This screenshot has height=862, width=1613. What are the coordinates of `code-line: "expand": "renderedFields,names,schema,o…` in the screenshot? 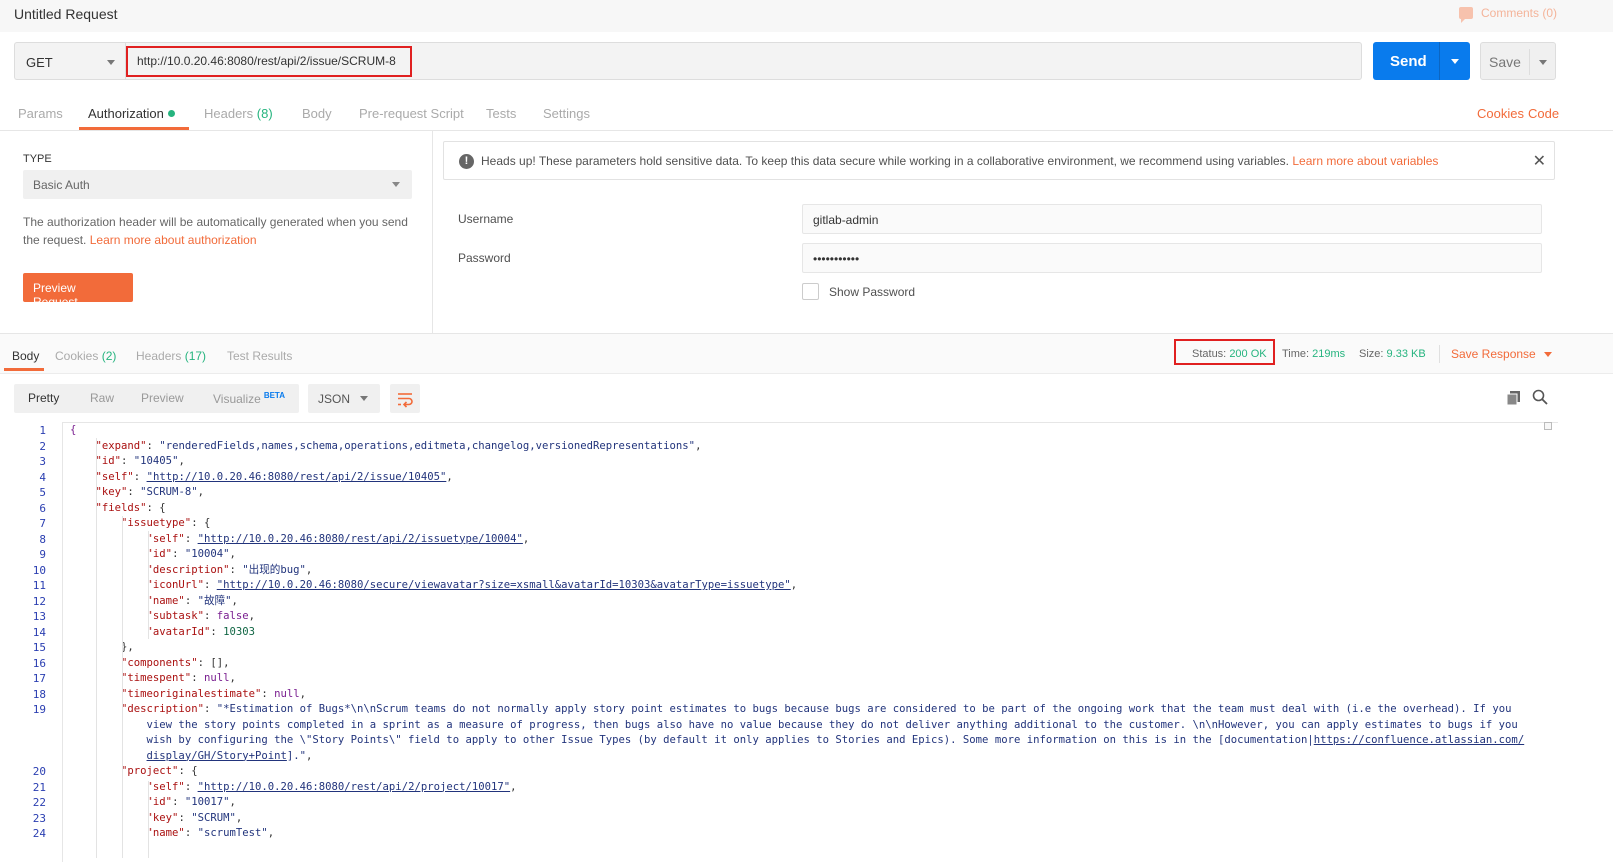 It's located at (398, 445).